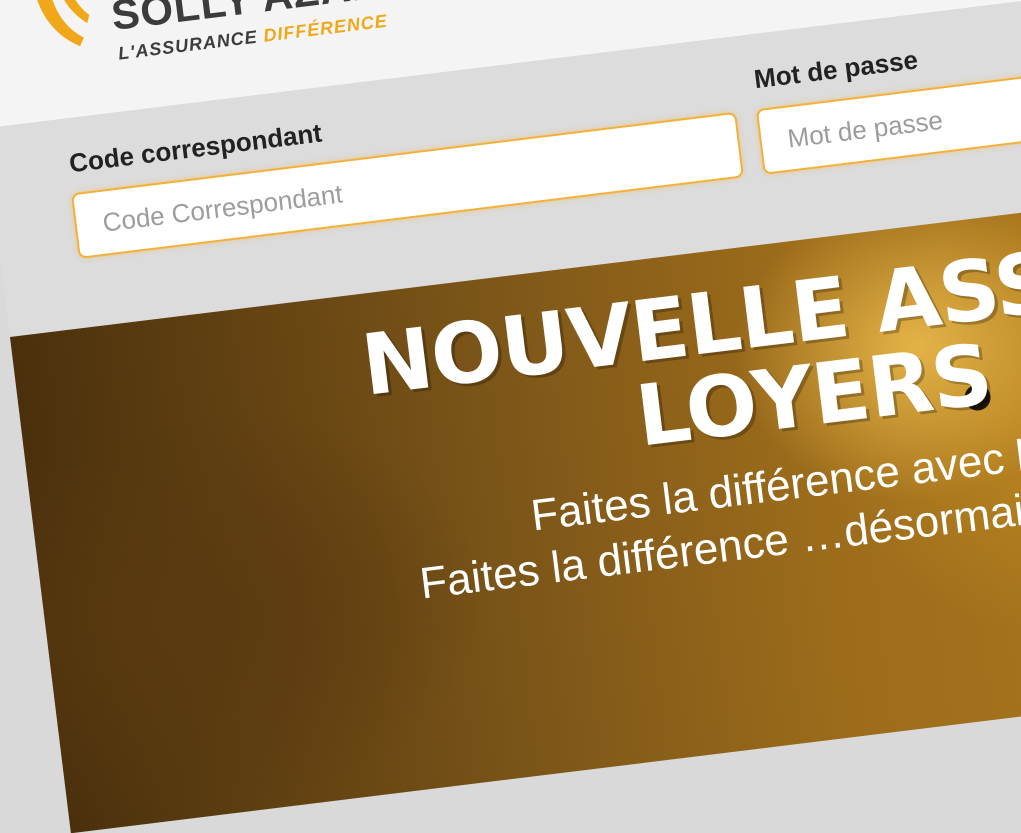  What do you see at coordinates (836, 69) in the screenshot?
I see `password-label: Mot de passe` at bounding box center [836, 69].